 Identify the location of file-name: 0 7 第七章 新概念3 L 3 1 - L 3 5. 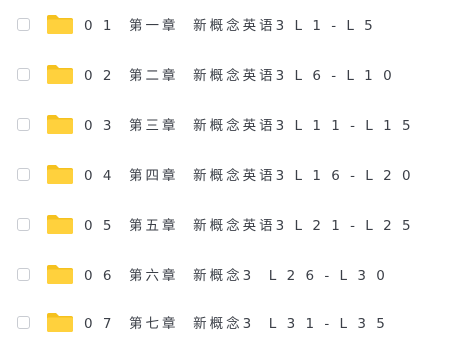
(236, 322).